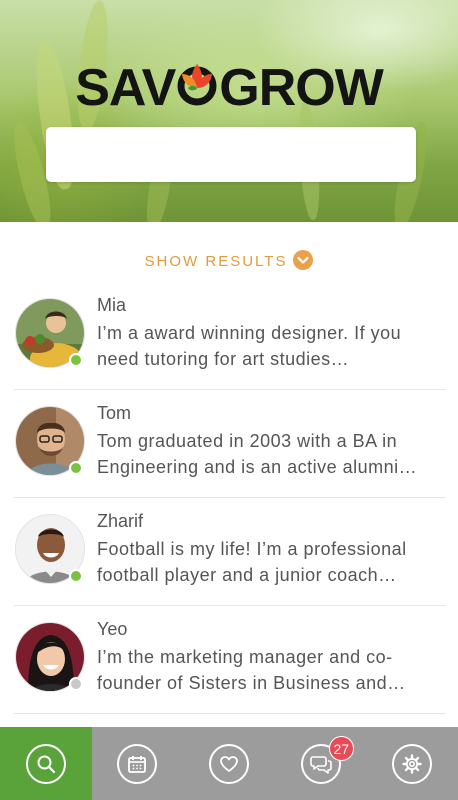  What do you see at coordinates (341, 748) in the screenshot?
I see `unread-count-badge: 27` at bounding box center [341, 748].